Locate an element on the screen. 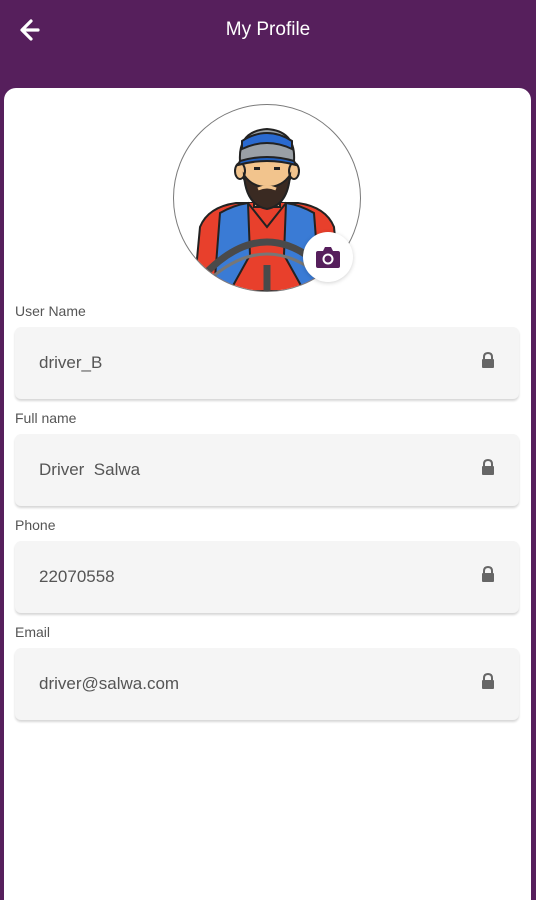  phone-value: 22070558 is located at coordinates (77, 576).